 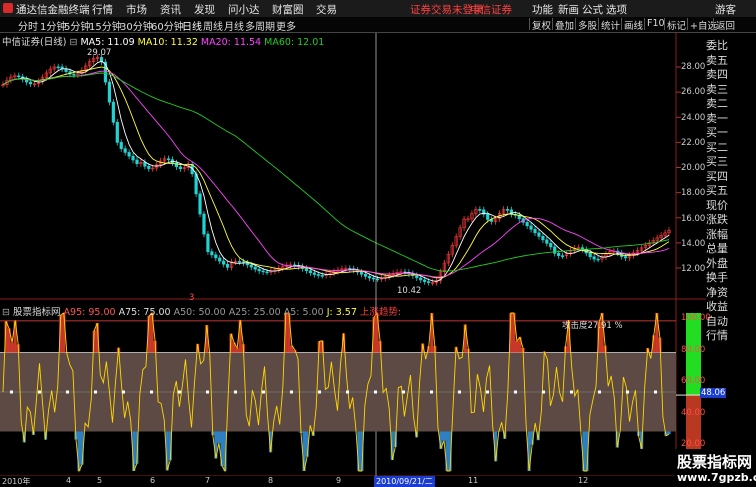 What do you see at coordinates (192, 25) in the screenshot?
I see `period-daily: 日线` at bounding box center [192, 25].